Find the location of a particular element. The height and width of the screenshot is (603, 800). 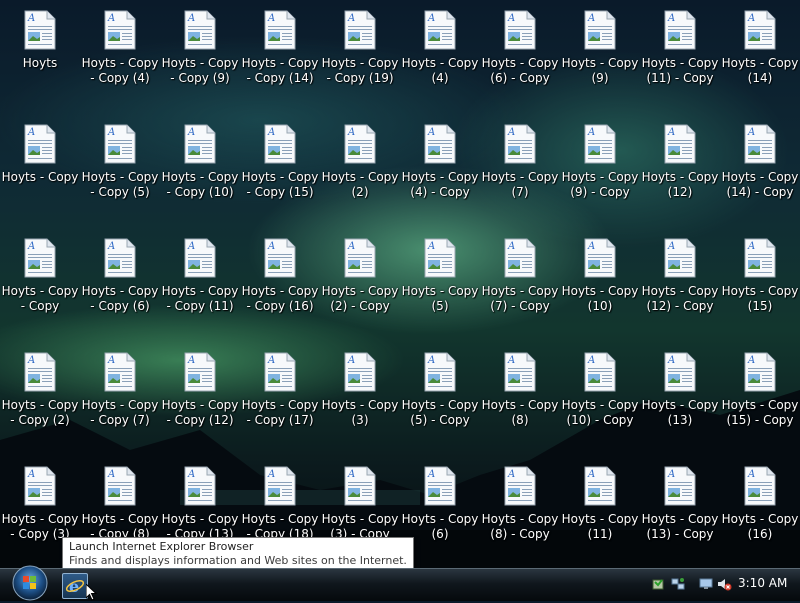

desktop-icon: A Hoyts - Copy - Copy (2) is located at coordinates (40, 396).